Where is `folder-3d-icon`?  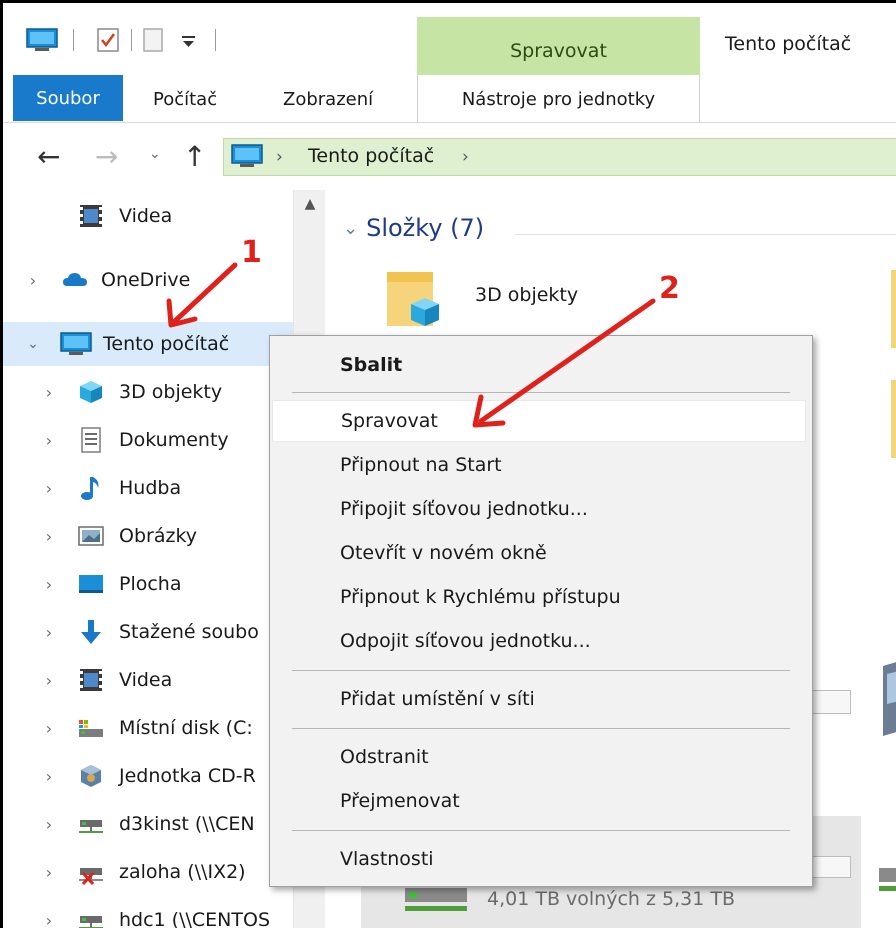 folder-3d-icon is located at coordinates (413, 300).